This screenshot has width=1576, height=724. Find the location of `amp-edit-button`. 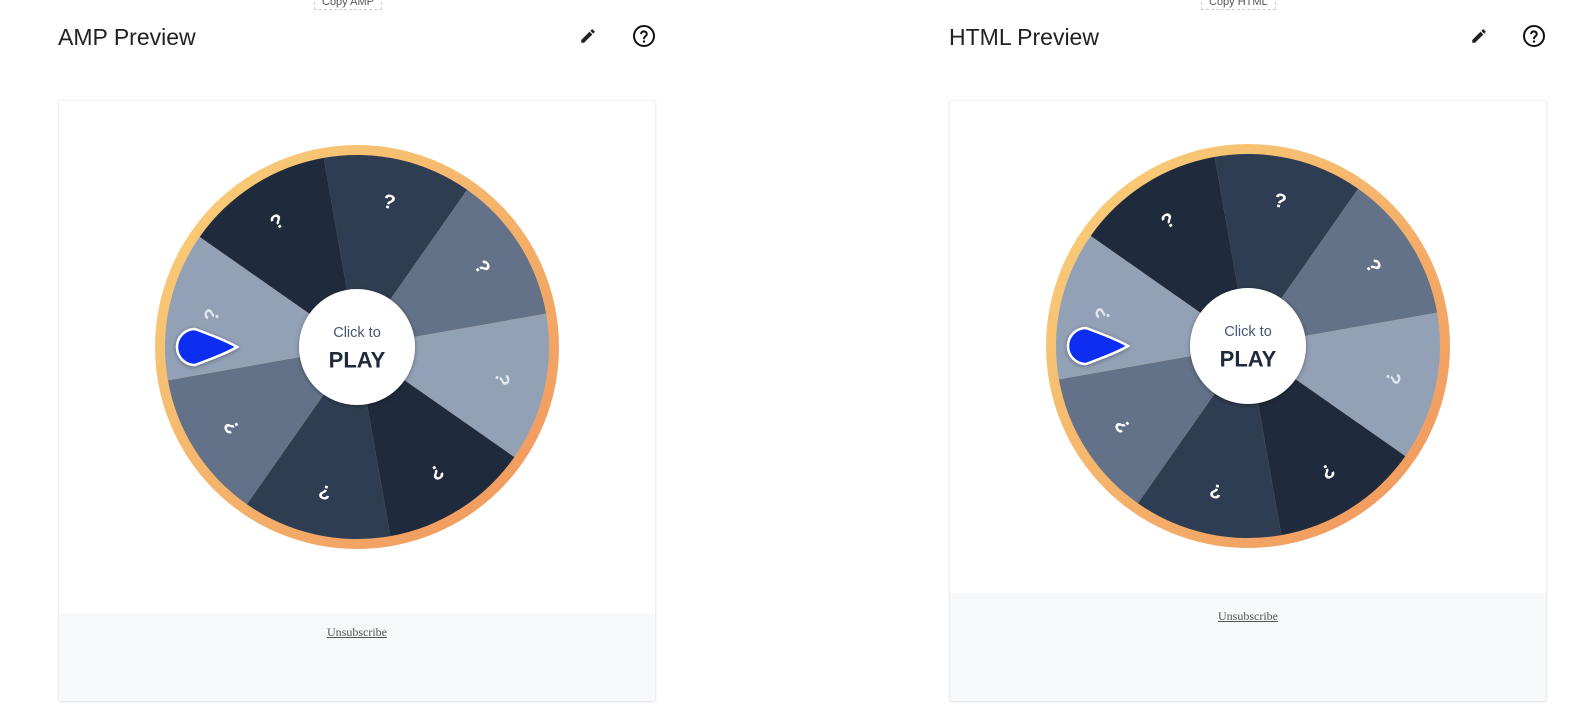

amp-edit-button is located at coordinates (588, 38).